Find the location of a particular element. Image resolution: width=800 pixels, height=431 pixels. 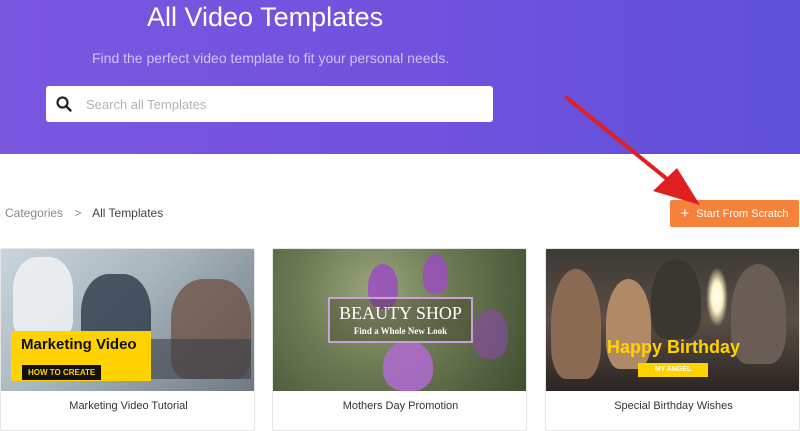

laptop-shape is located at coordinates (201, 359).